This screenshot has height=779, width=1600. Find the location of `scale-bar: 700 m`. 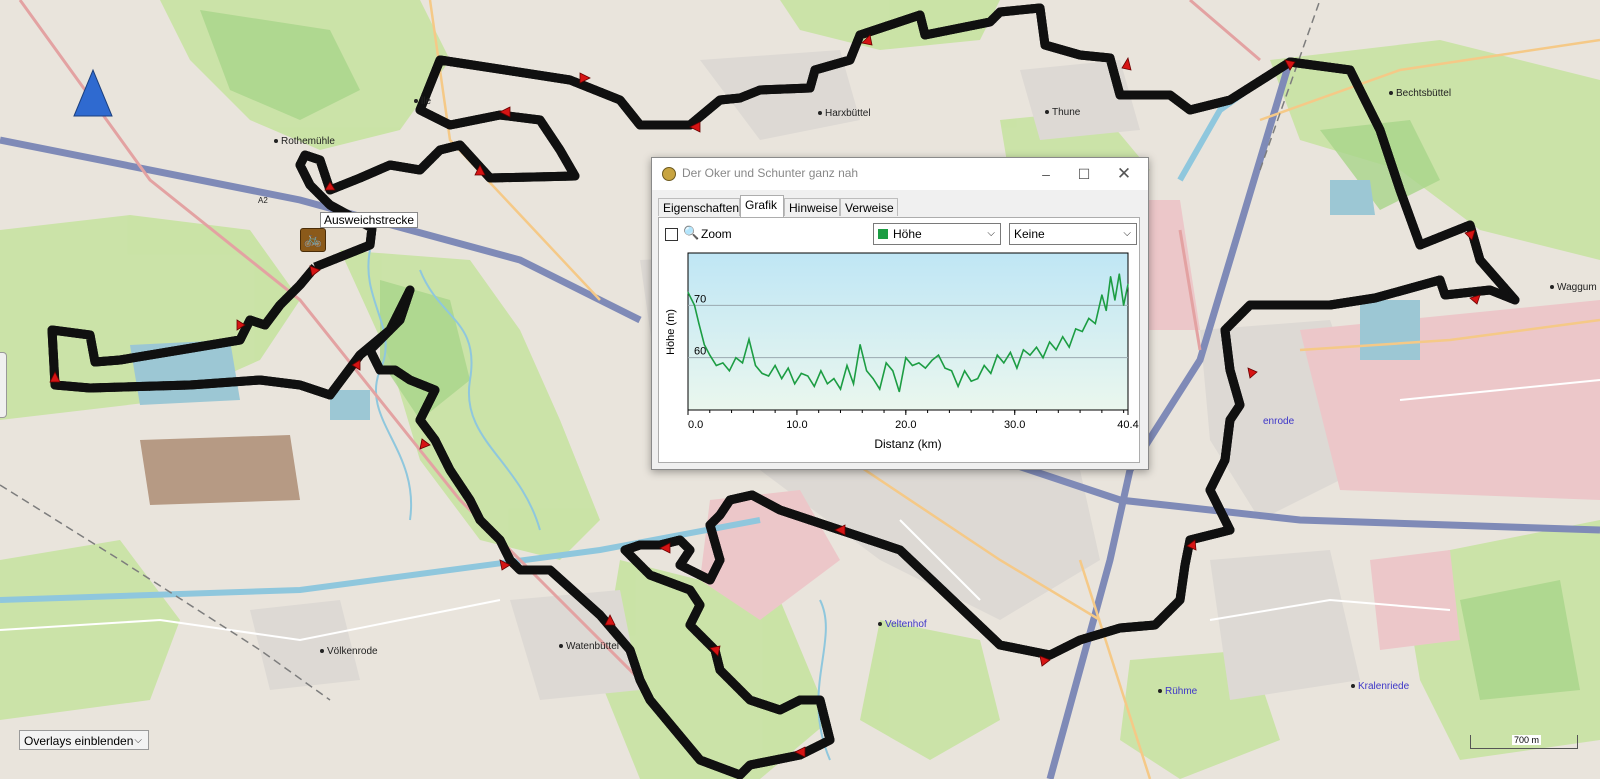

scale-bar: 700 m is located at coordinates (1524, 742).